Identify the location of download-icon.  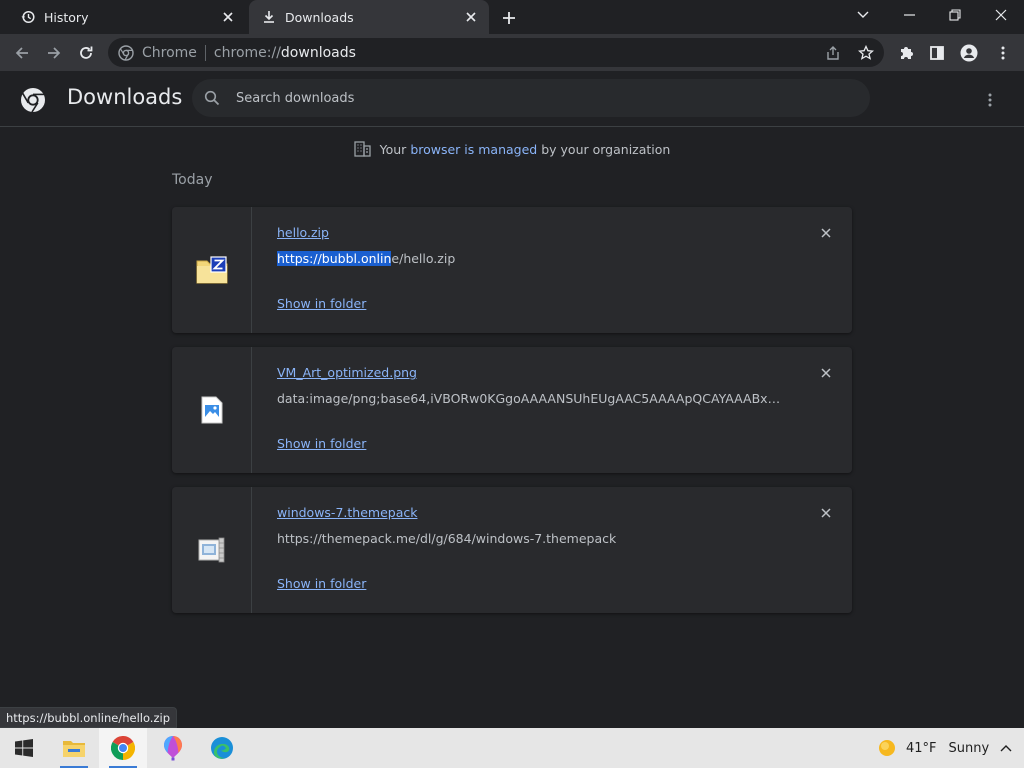
(269, 17).